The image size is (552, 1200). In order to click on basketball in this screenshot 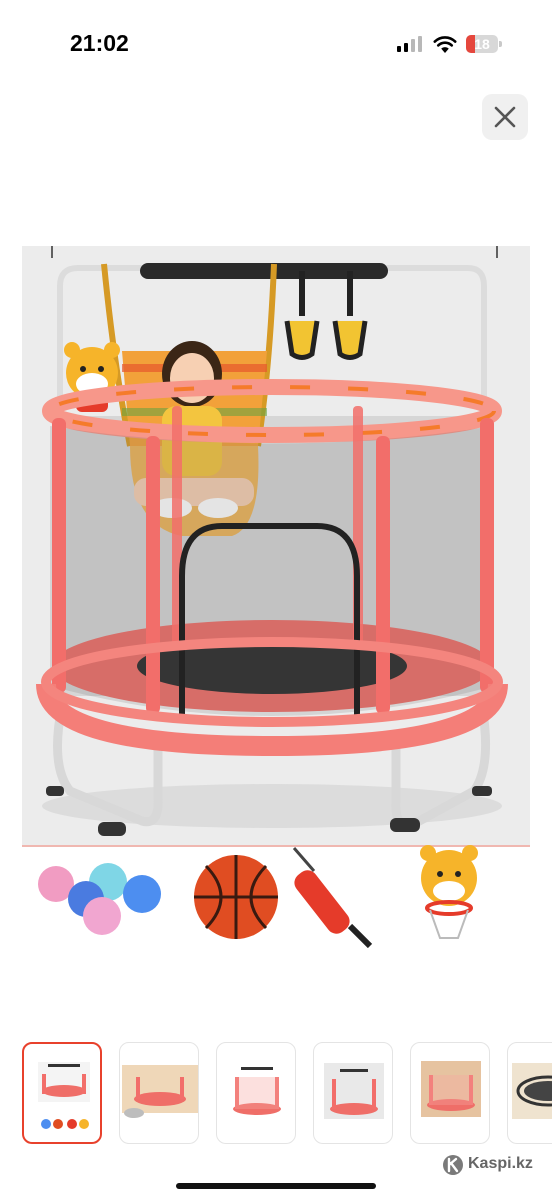, I will do `click(236, 897)`.